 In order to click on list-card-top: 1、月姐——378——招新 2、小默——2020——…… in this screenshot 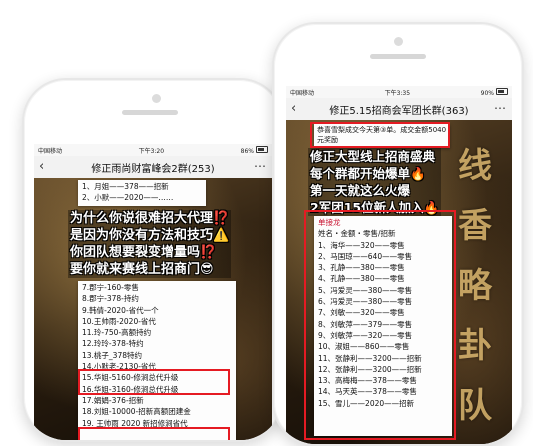, I will do `click(142, 193)`.